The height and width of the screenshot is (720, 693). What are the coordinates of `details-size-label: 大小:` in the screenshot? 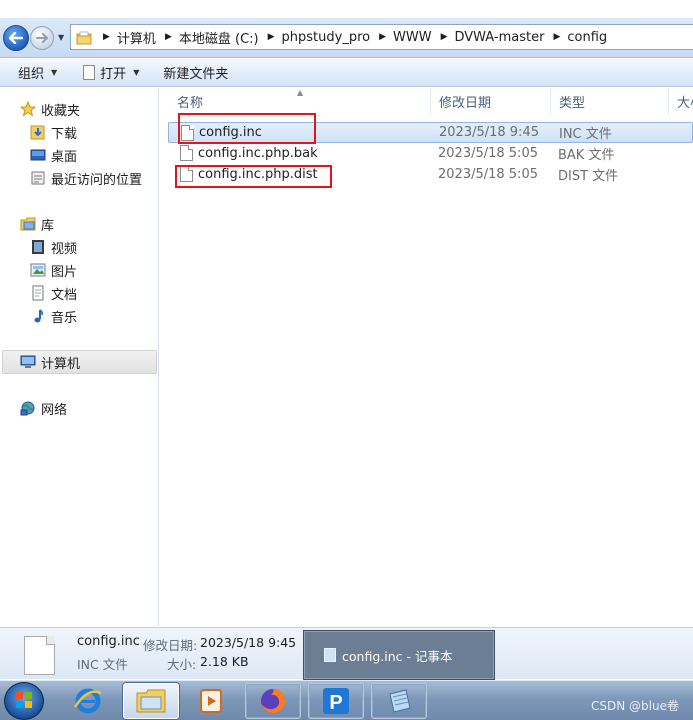 It's located at (182, 664).